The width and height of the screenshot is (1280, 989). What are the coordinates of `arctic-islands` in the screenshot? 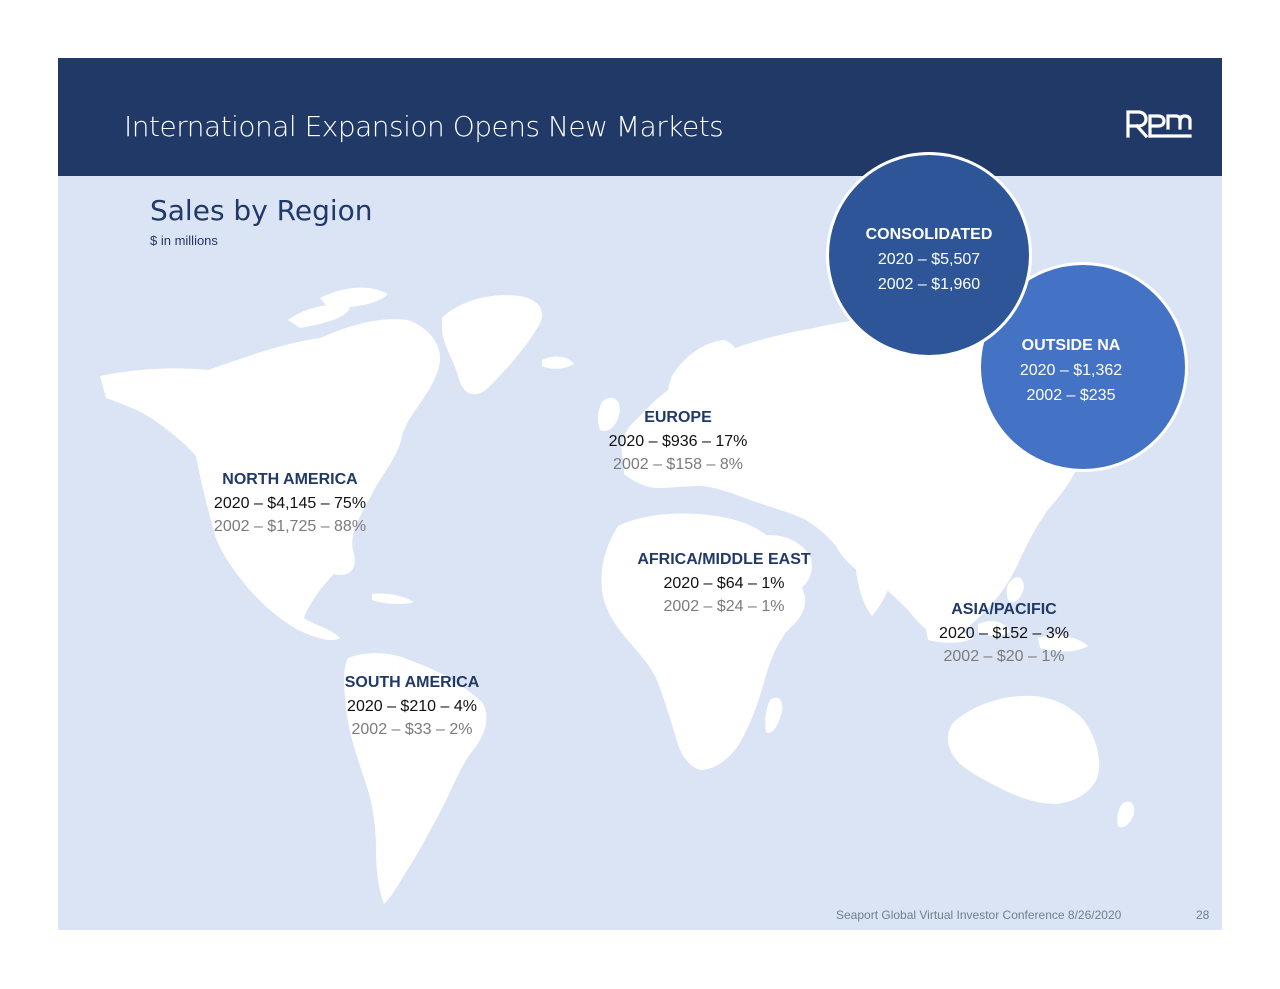 It's located at (319, 316).